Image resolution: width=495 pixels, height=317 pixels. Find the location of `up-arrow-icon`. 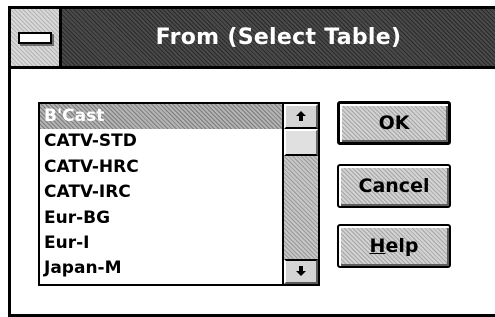

up-arrow-icon is located at coordinates (301, 116).